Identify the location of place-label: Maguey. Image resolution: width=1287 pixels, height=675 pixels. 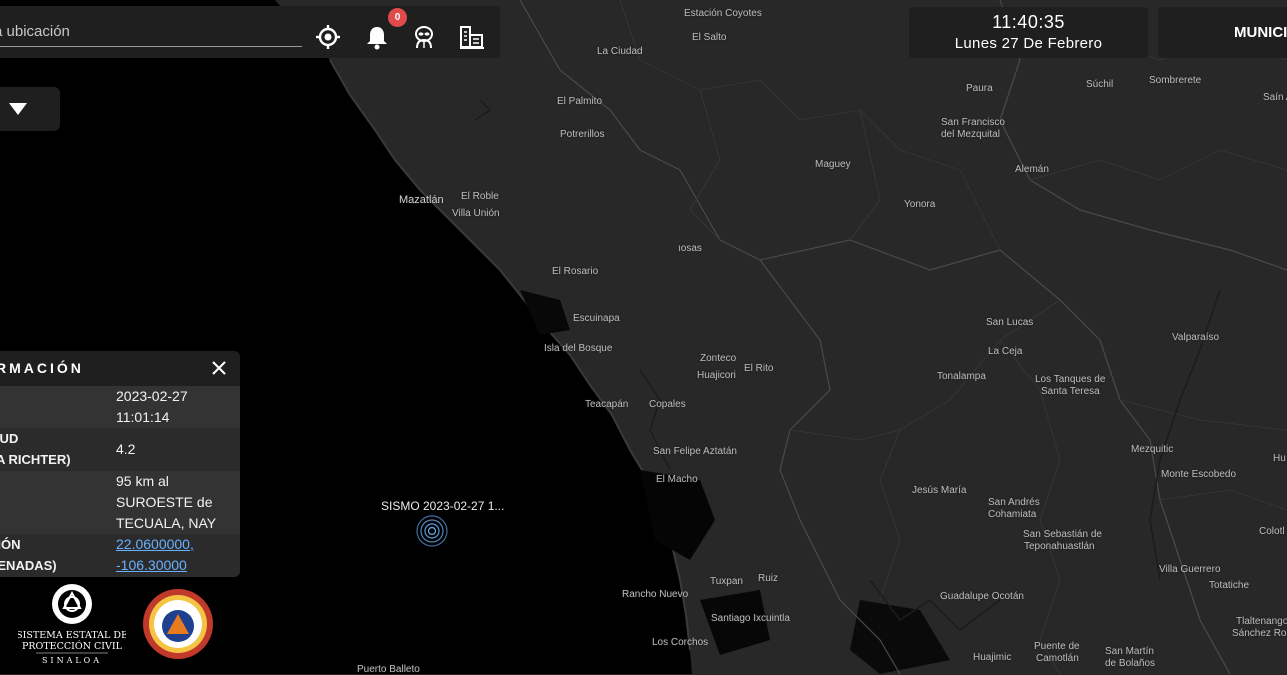
(833, 164).